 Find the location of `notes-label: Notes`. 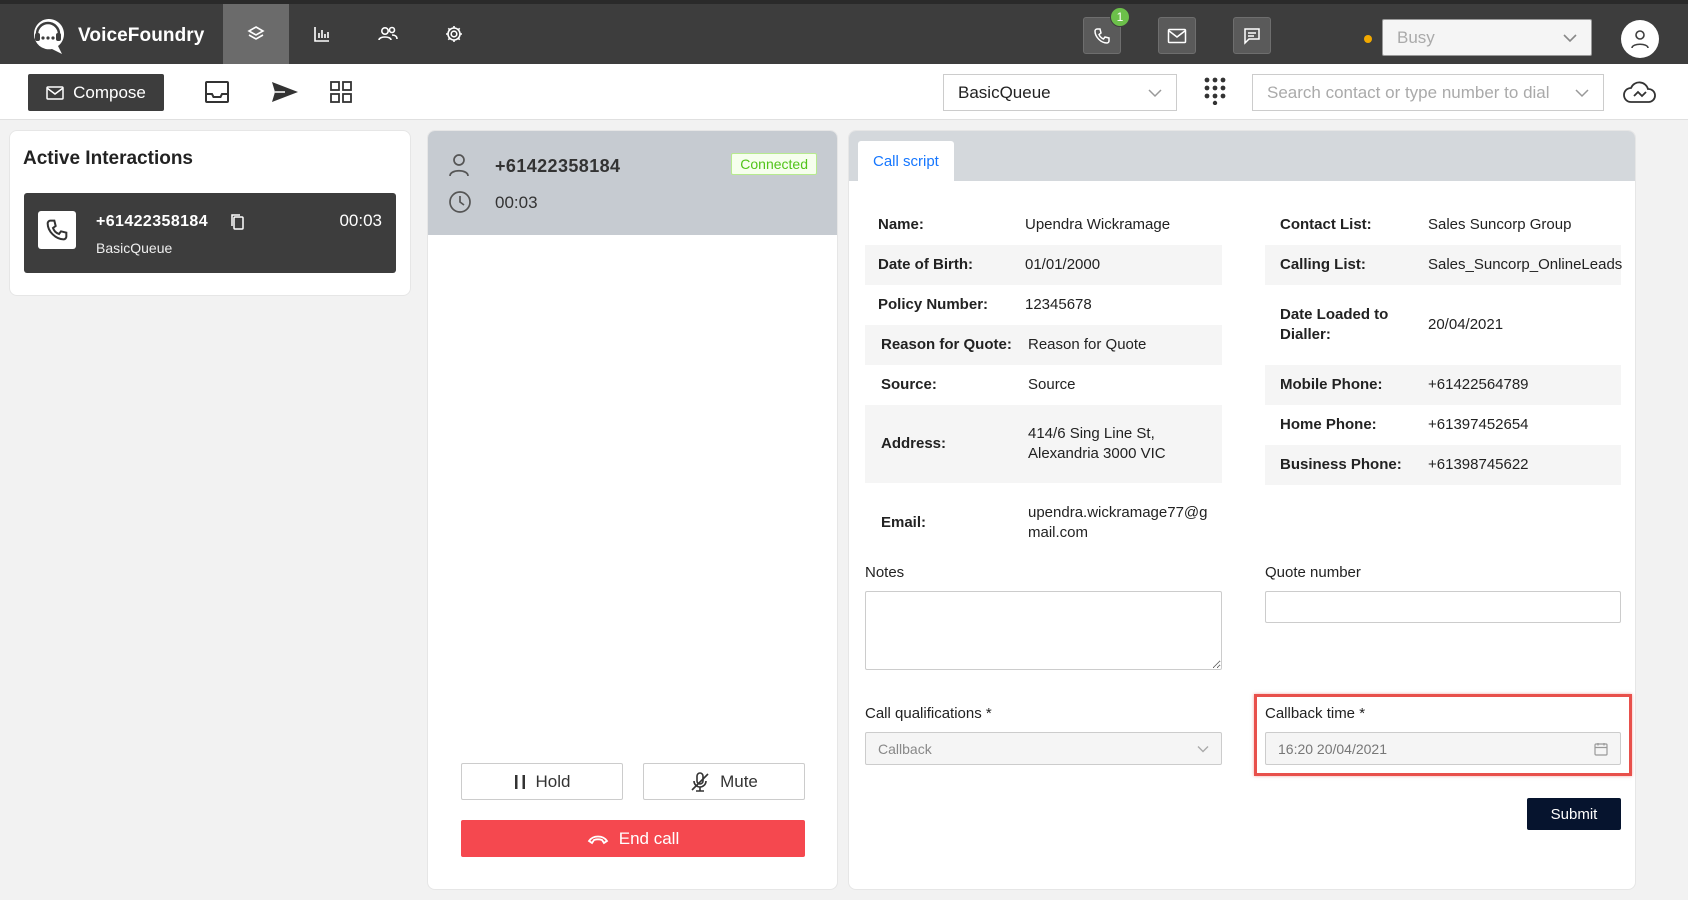

notes-label: Notes is located at coordinates (885, 572).